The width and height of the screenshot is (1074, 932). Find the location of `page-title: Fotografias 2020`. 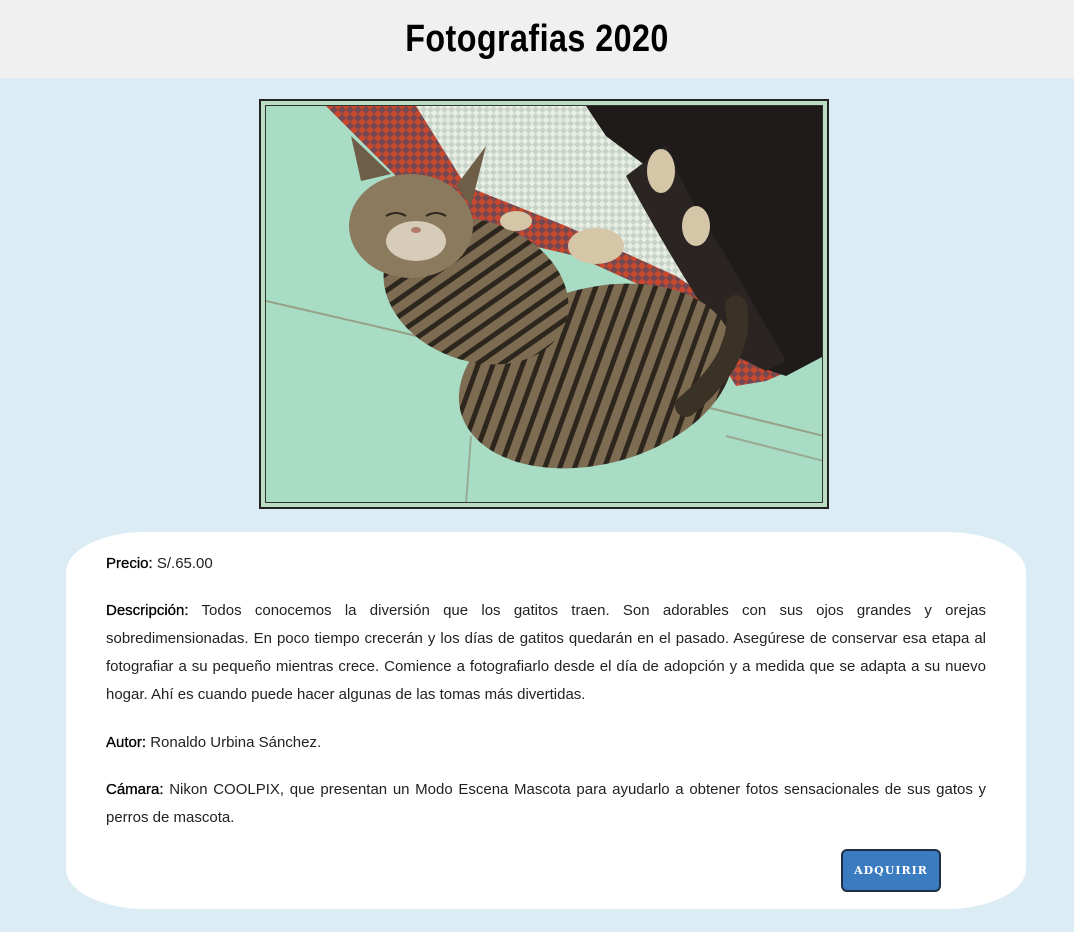

page-title: Fotografias 2020 is located at coordinates (537, 38).